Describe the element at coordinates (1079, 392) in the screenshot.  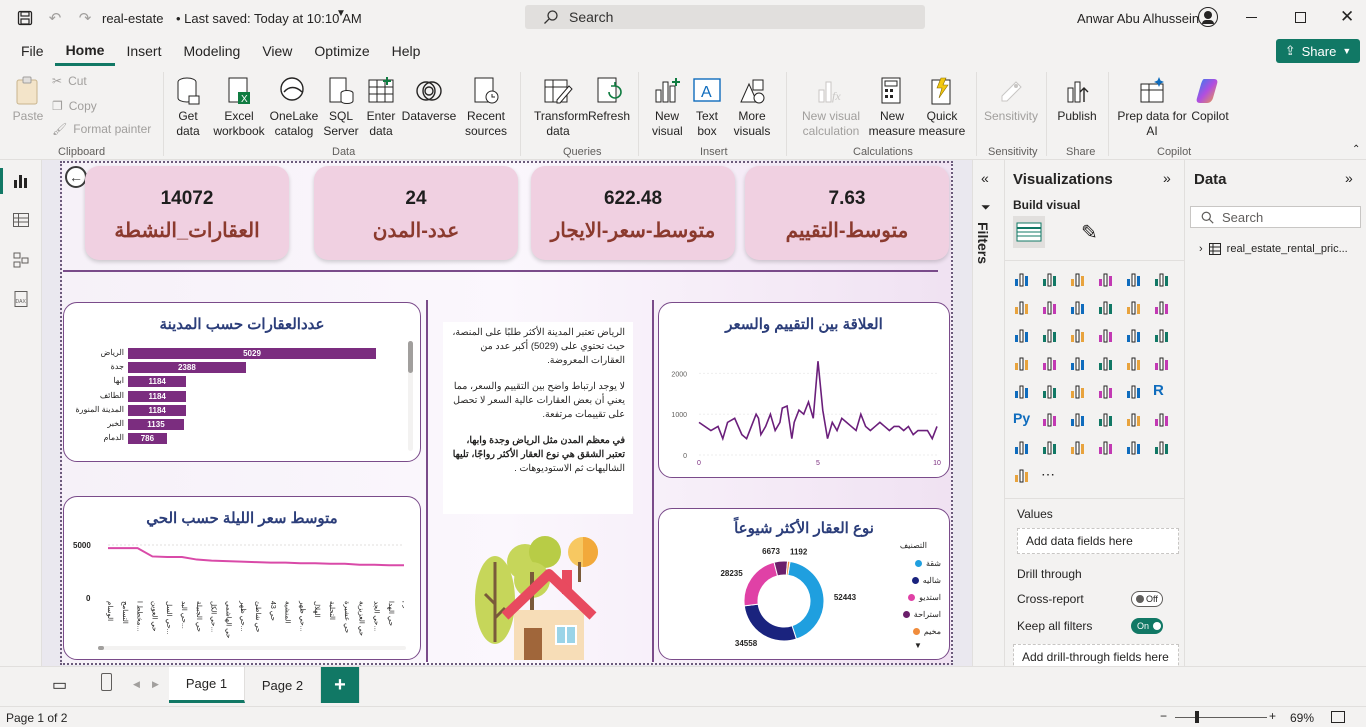
I see `slicer-icon` at that location.